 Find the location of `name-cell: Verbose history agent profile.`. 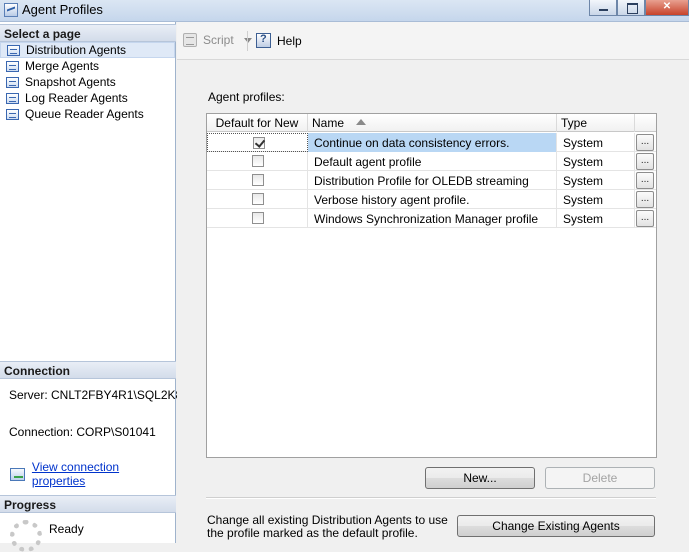

name-cell: Verbose history agent profile. is located at coordinates (432, 199).